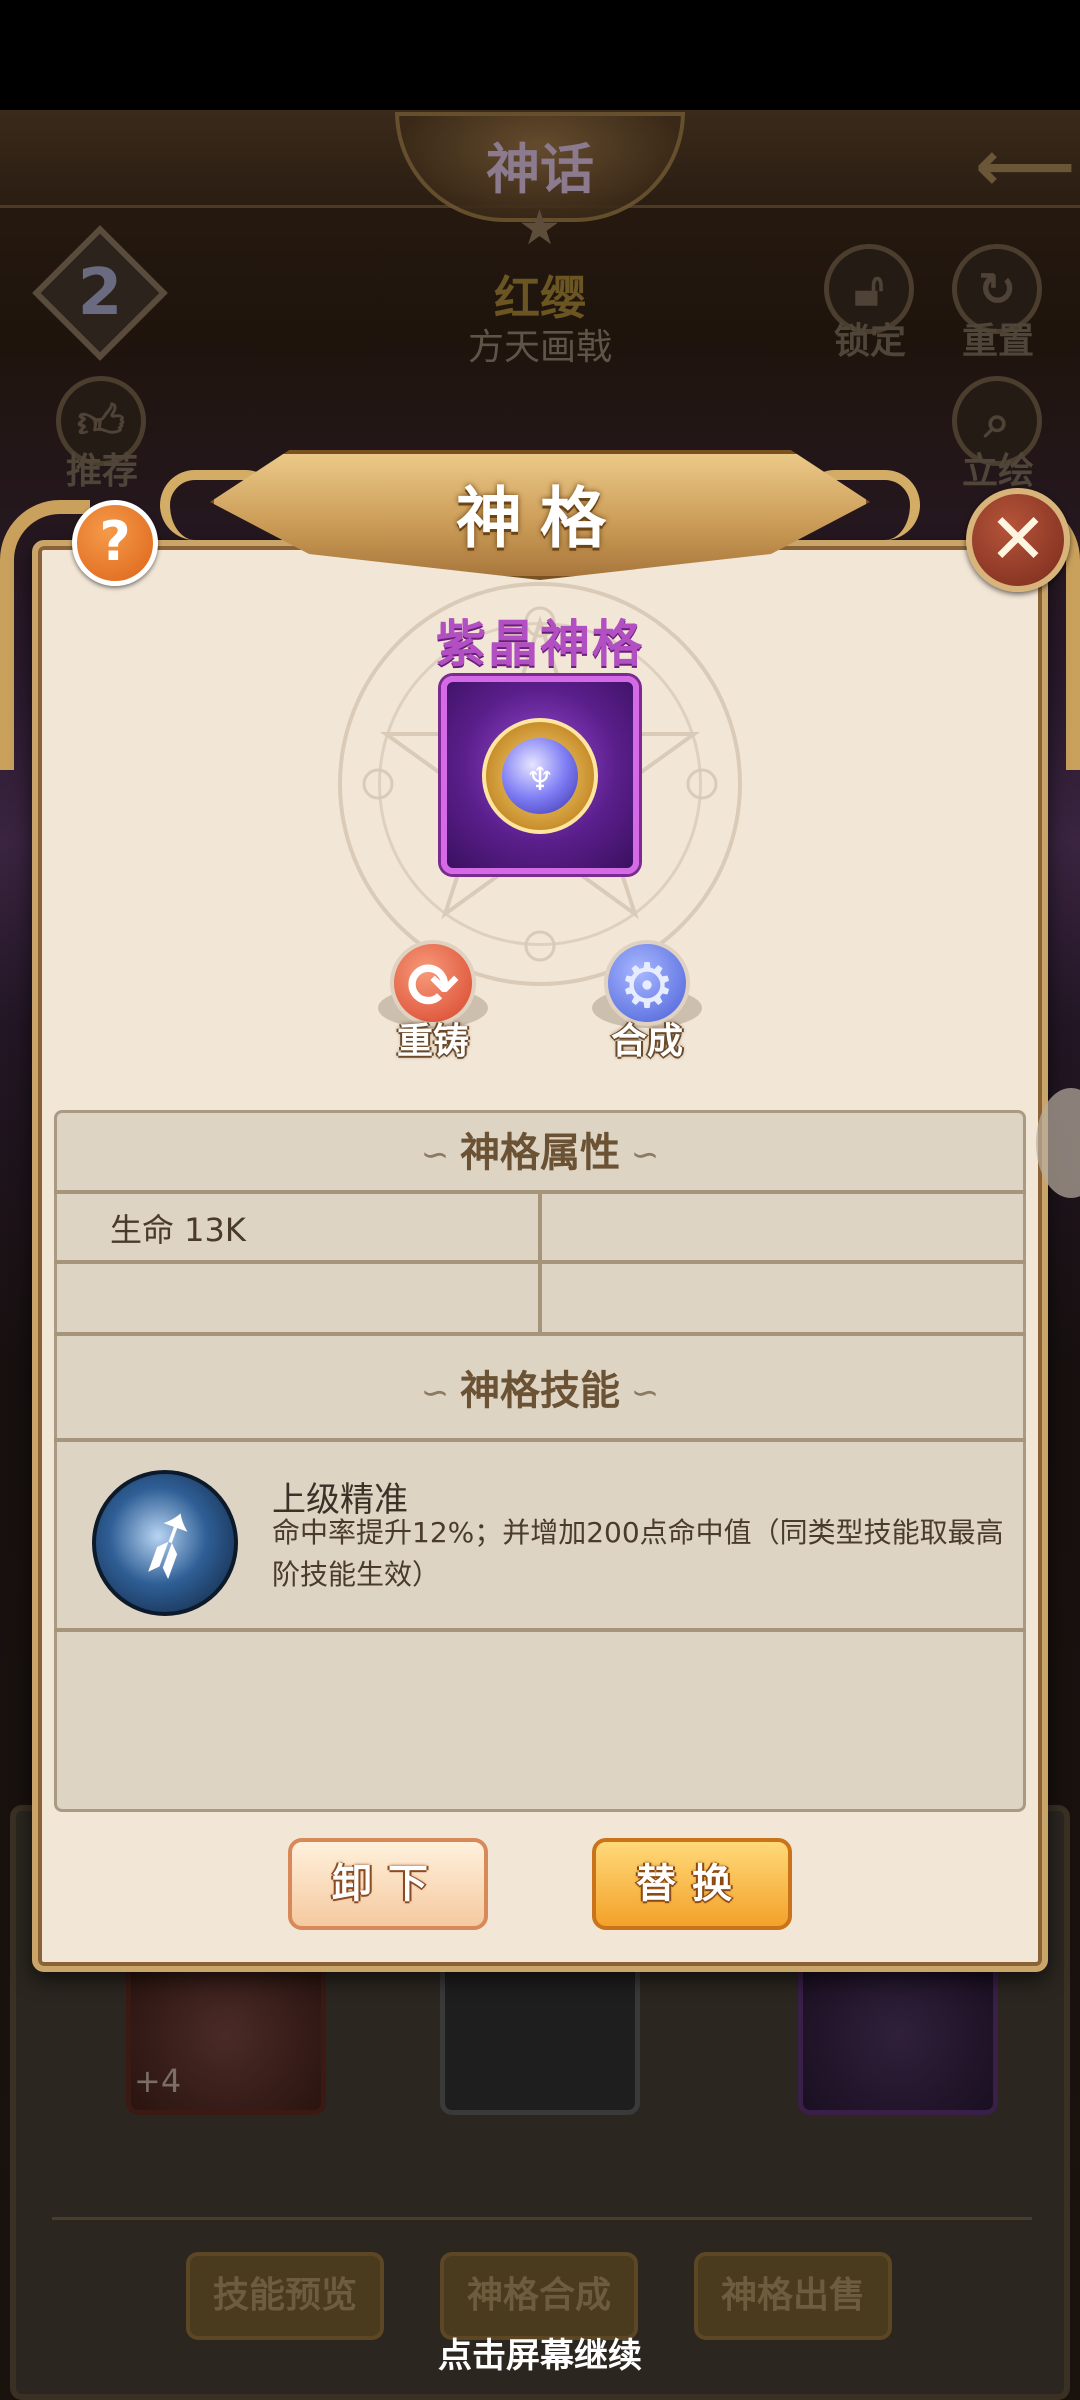  What do you see at coordinates (388, 1884) in the screenshot?
I see `unequip-button: 卸下` at bounding box center [388, 1884].